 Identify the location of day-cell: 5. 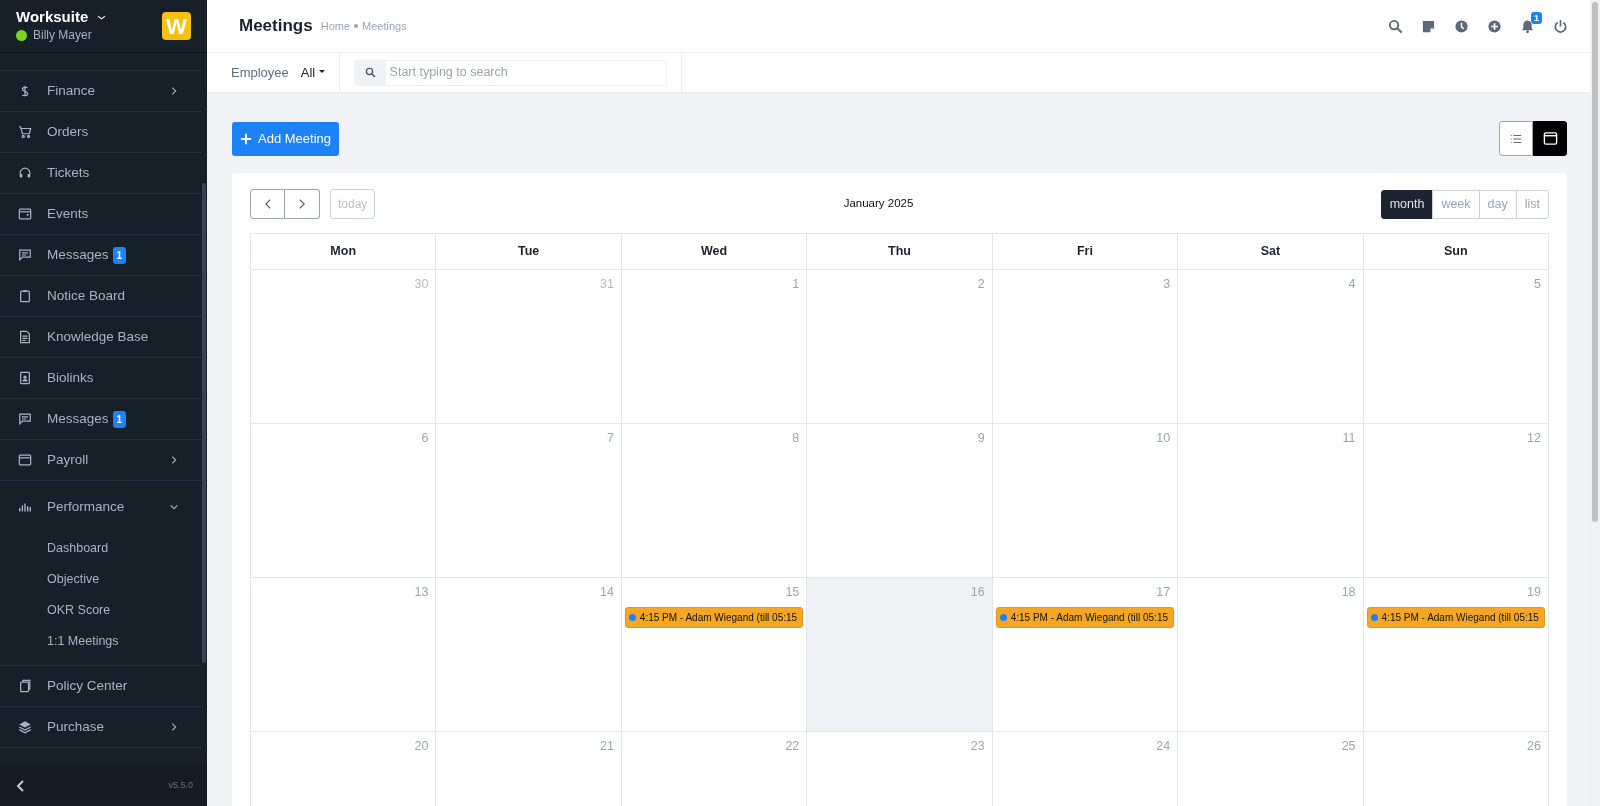
(1456, 347).